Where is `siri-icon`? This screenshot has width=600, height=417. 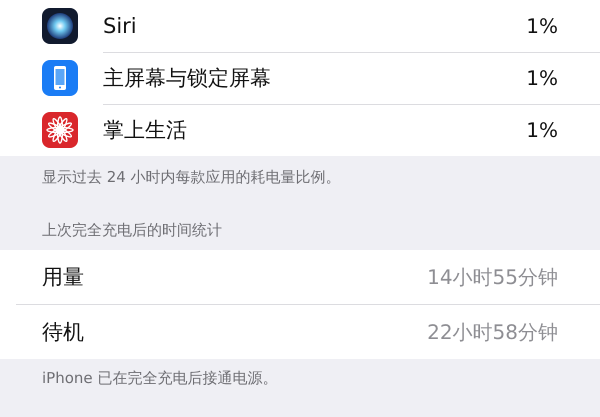 siri-icon is located at coordinates (60, 26).